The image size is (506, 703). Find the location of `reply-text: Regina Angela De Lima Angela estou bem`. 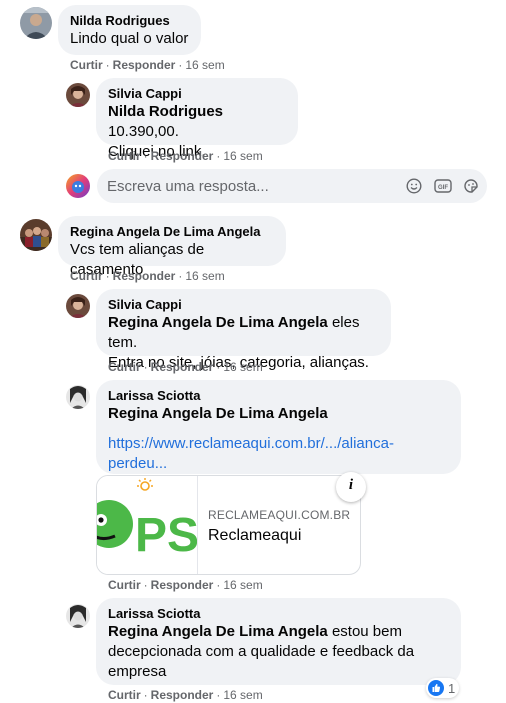

reply-text: Regina Angela De Lima Angela estou bem is located at coordinates (255, 631).